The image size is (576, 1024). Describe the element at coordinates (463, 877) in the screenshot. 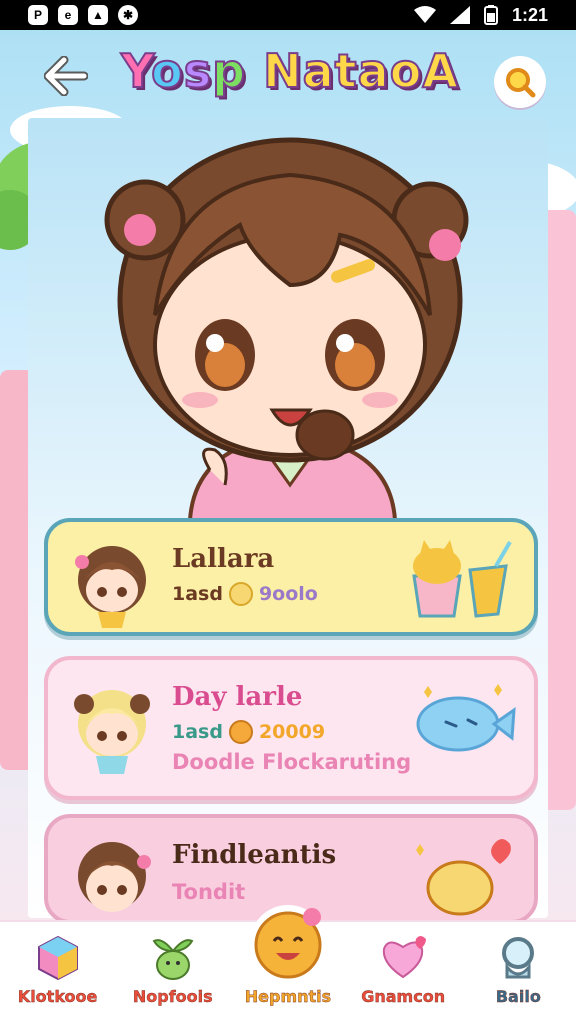

I see `pet-with-heart-icon` at that location.